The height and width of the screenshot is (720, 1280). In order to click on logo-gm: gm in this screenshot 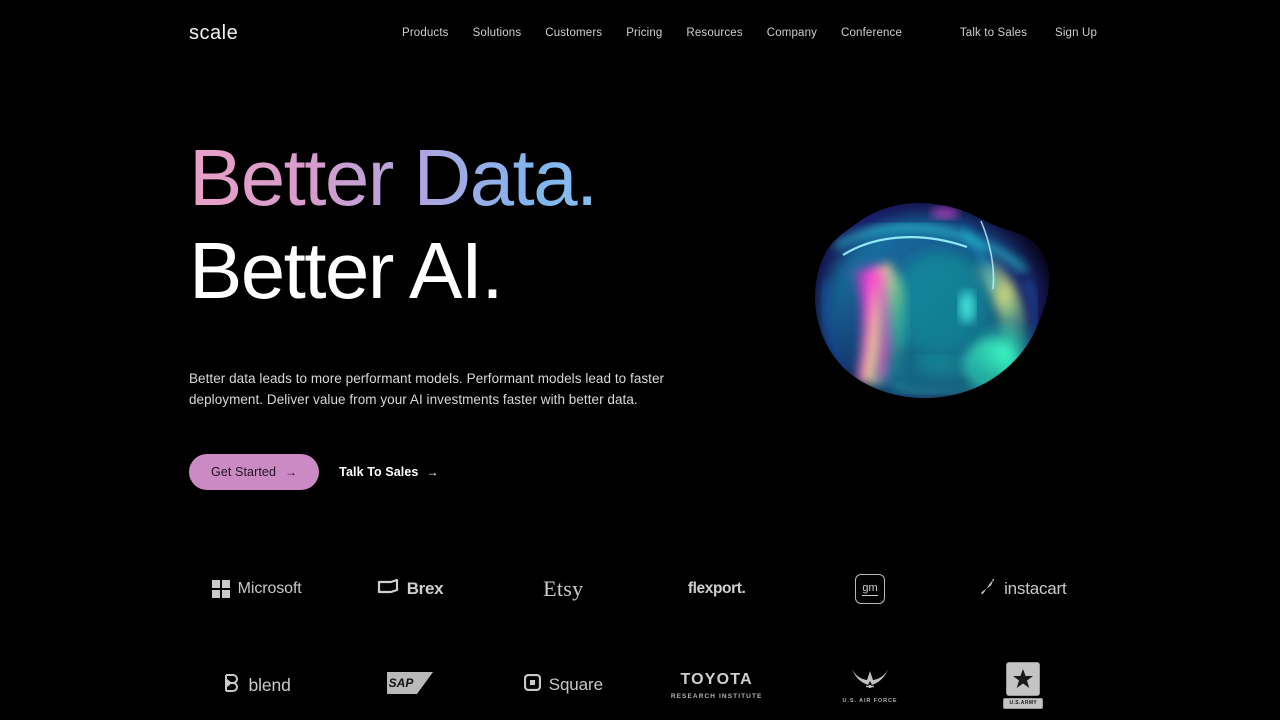, I will do `click(869, 589)`.